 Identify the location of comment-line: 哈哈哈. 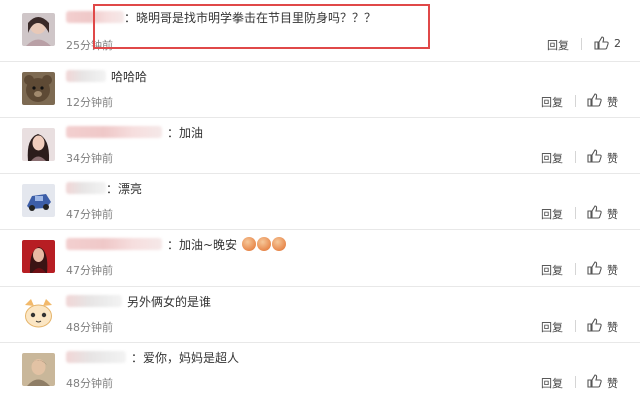
(106, 77).